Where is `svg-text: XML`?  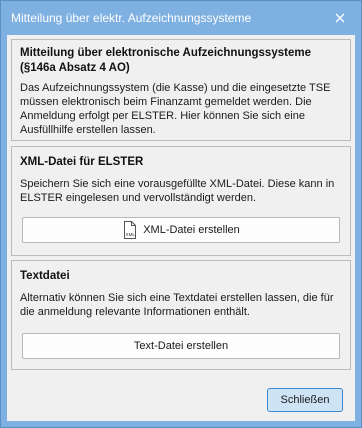
svg-text: XML is located at coordinates (131, 234).